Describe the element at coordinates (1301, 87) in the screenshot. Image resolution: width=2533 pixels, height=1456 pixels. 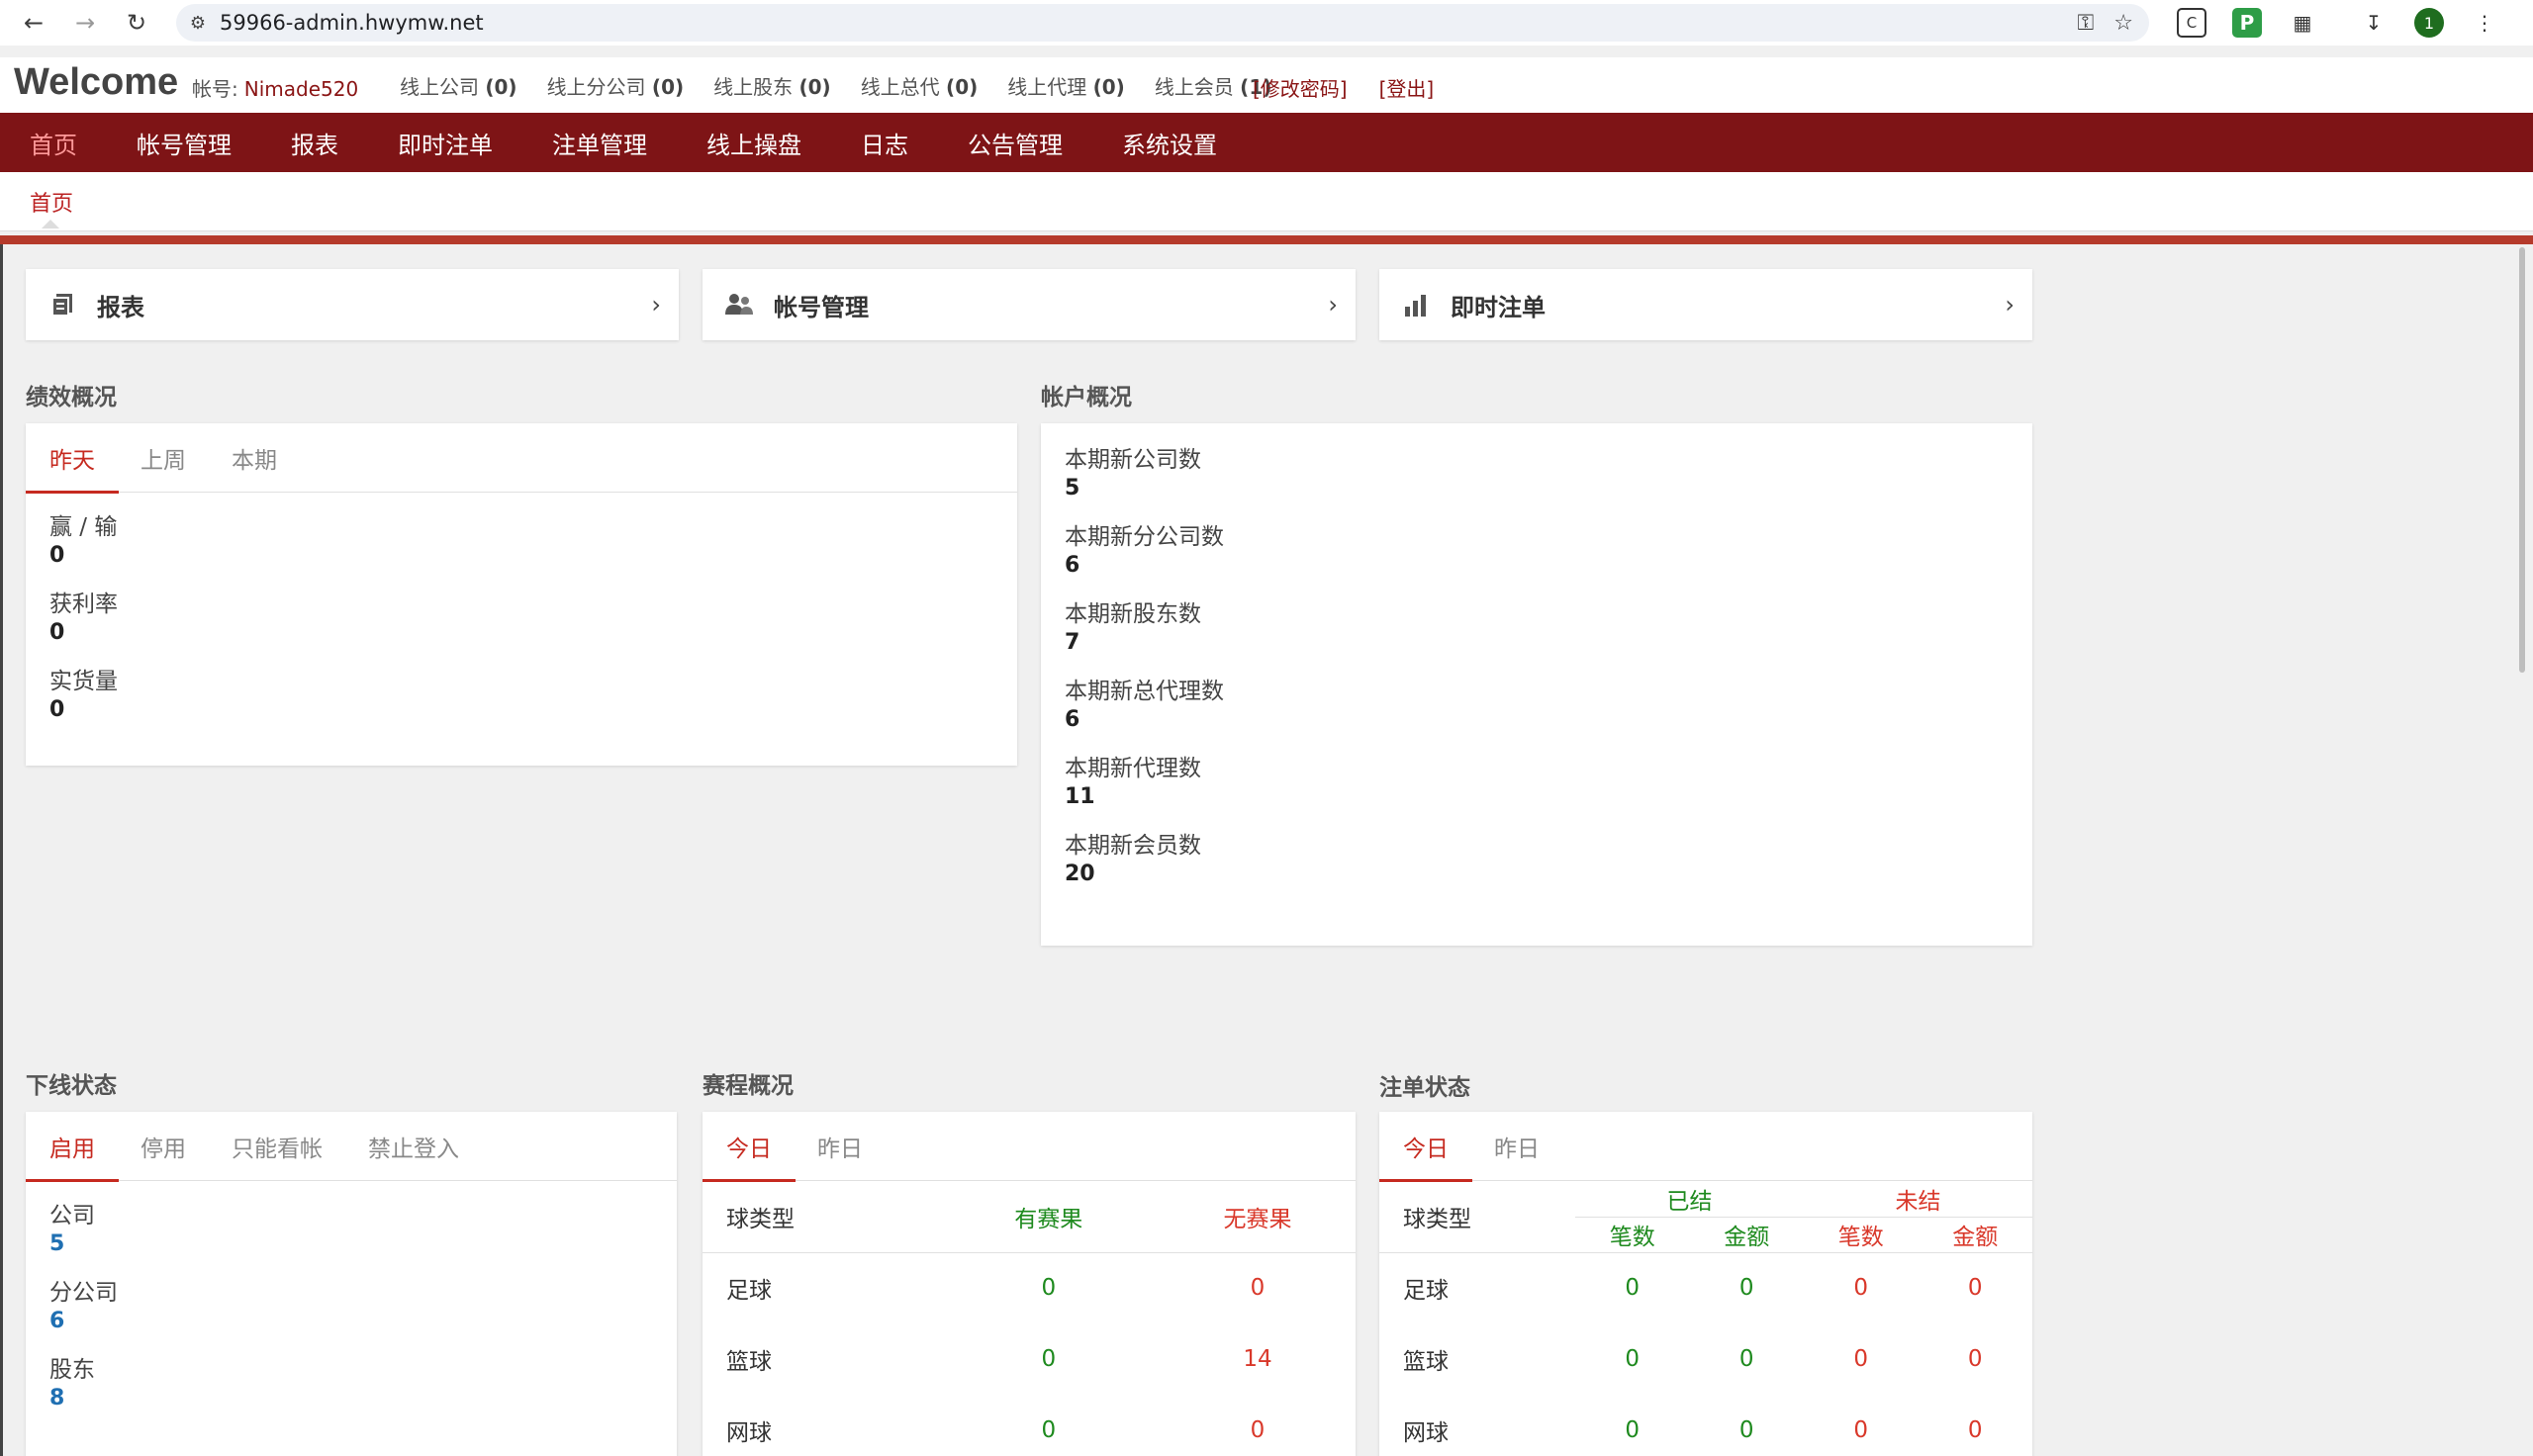
I see `change-password-link: [修改密码]` at that location.